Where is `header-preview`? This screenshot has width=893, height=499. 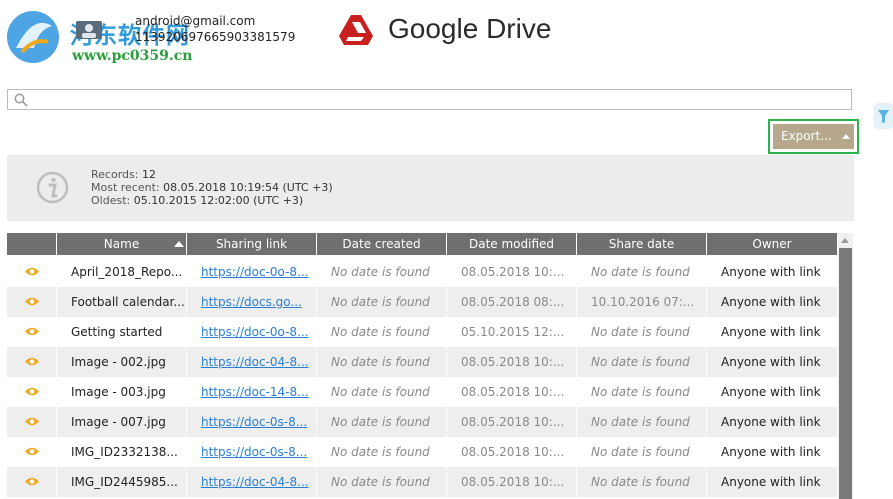 header-preview is located at coordinates (32, 244).